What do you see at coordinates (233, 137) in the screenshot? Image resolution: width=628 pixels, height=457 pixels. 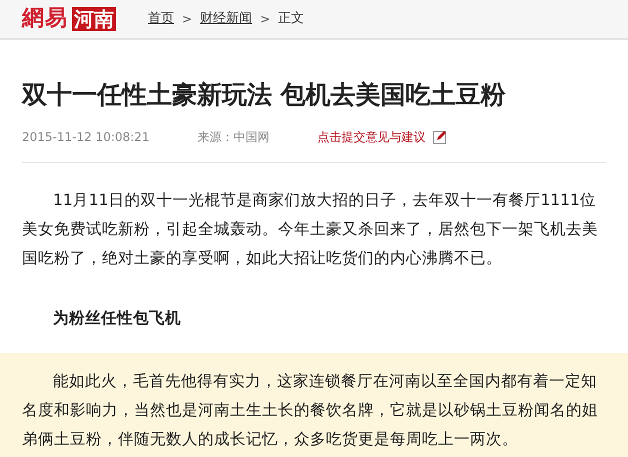 I see `article-source: 来源：中国网` at bounding box center [233, 137].